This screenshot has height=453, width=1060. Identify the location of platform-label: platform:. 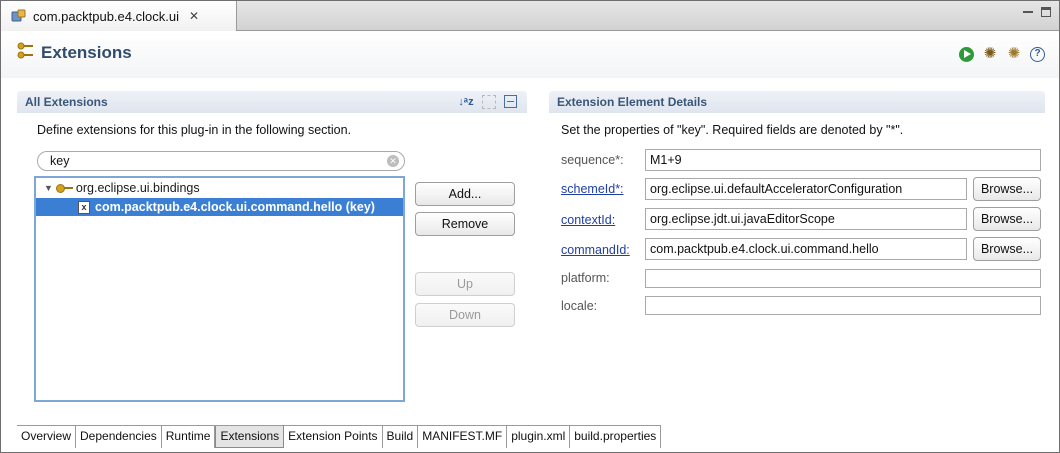
(585, 278).